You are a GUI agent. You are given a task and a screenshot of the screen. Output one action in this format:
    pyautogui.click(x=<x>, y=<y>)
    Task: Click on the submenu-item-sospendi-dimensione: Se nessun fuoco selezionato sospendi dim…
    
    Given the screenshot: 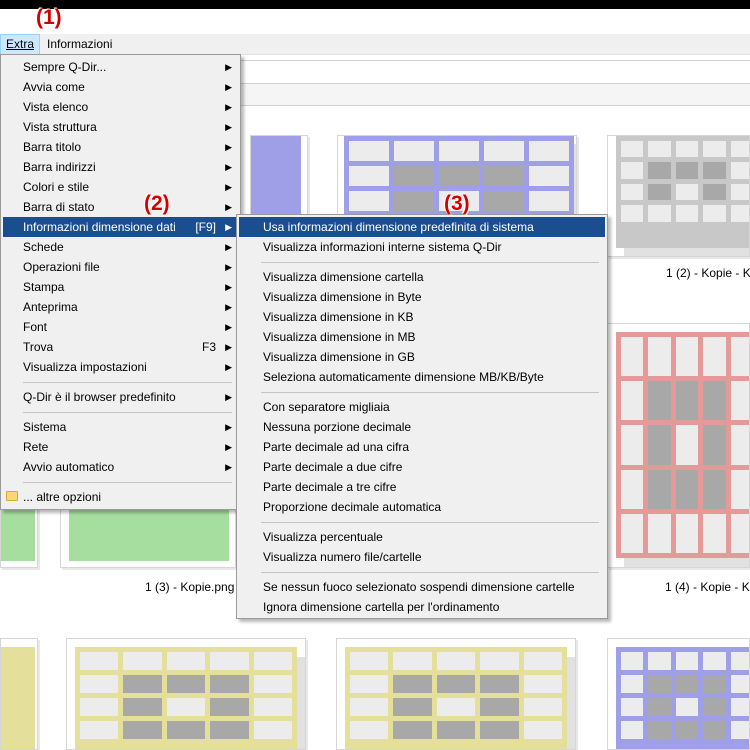 What is the action you would take?
    pyautogui.click(x=422, y=587)
    